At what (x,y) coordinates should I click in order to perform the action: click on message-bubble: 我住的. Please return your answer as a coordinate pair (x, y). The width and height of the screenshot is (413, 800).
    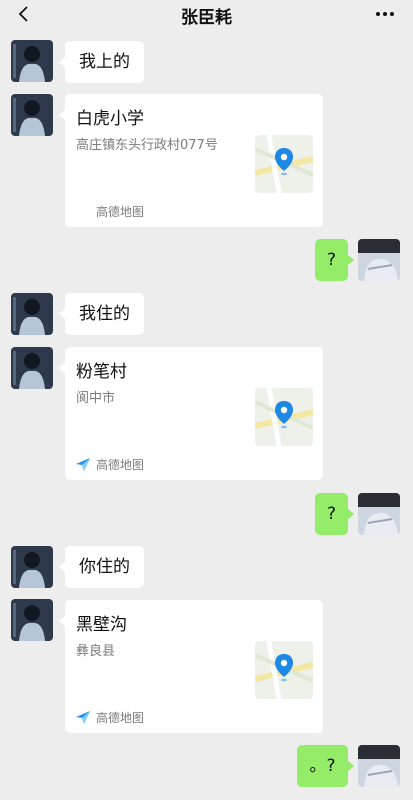
    Looking at the image, I should click on (101, 314).